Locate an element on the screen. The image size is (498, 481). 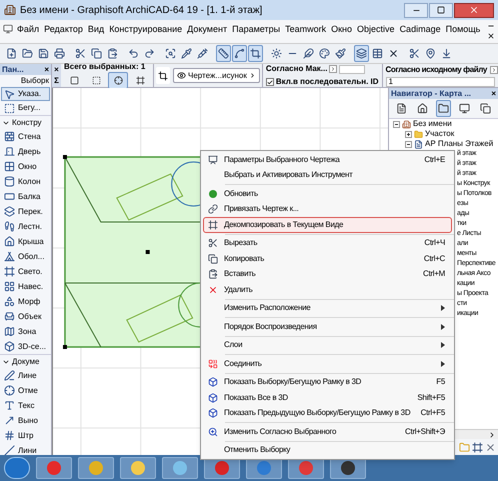
source-label: Согласно исходному файлу is located at coordinates (436, 70).